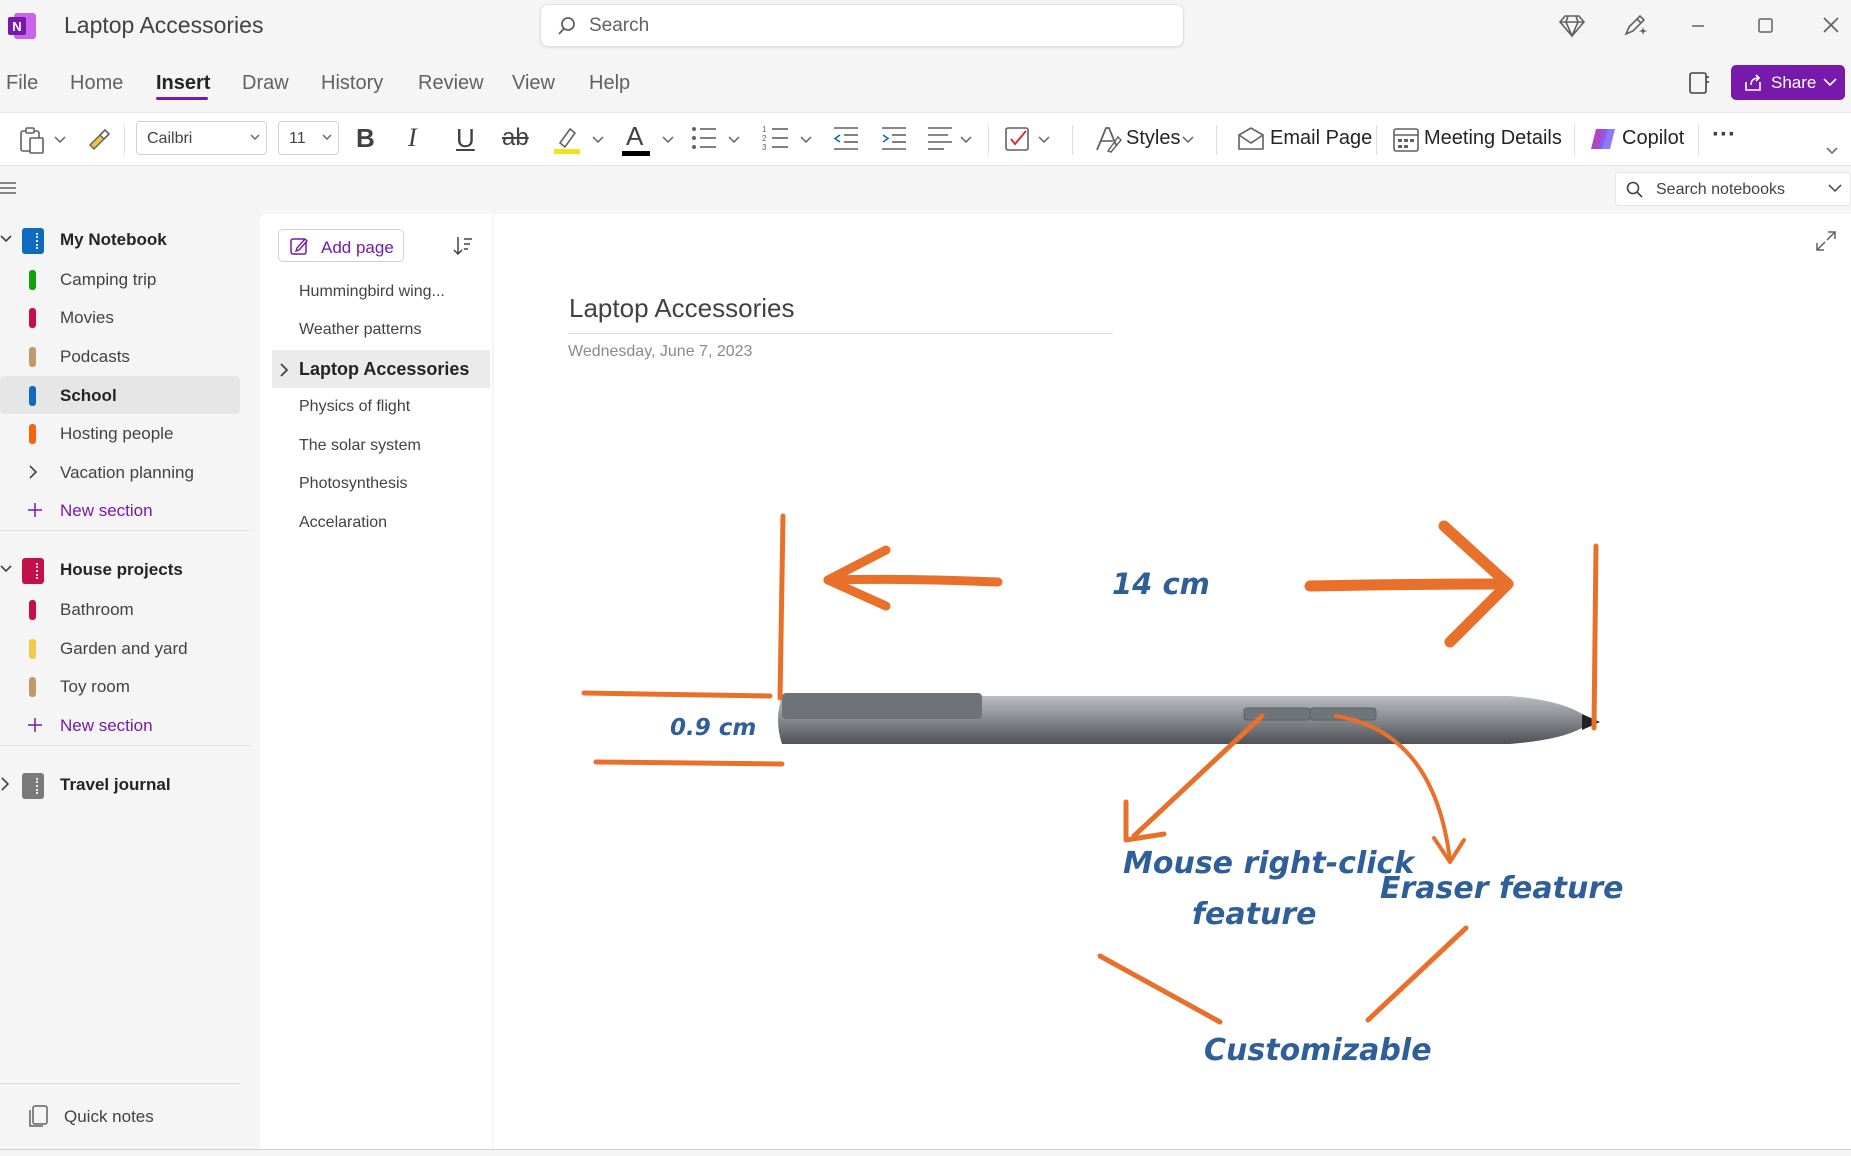  What do you see at coordinates (1832, 151) in the screenshot?
I see `ribbon-expand-chevron-icon` at bounding box center [1832, 151].